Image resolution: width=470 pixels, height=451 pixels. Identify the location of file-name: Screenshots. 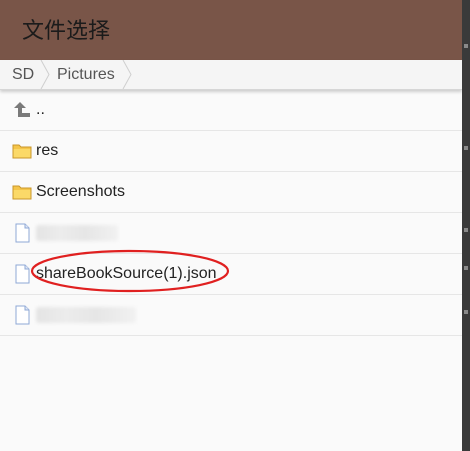
(80, 191).